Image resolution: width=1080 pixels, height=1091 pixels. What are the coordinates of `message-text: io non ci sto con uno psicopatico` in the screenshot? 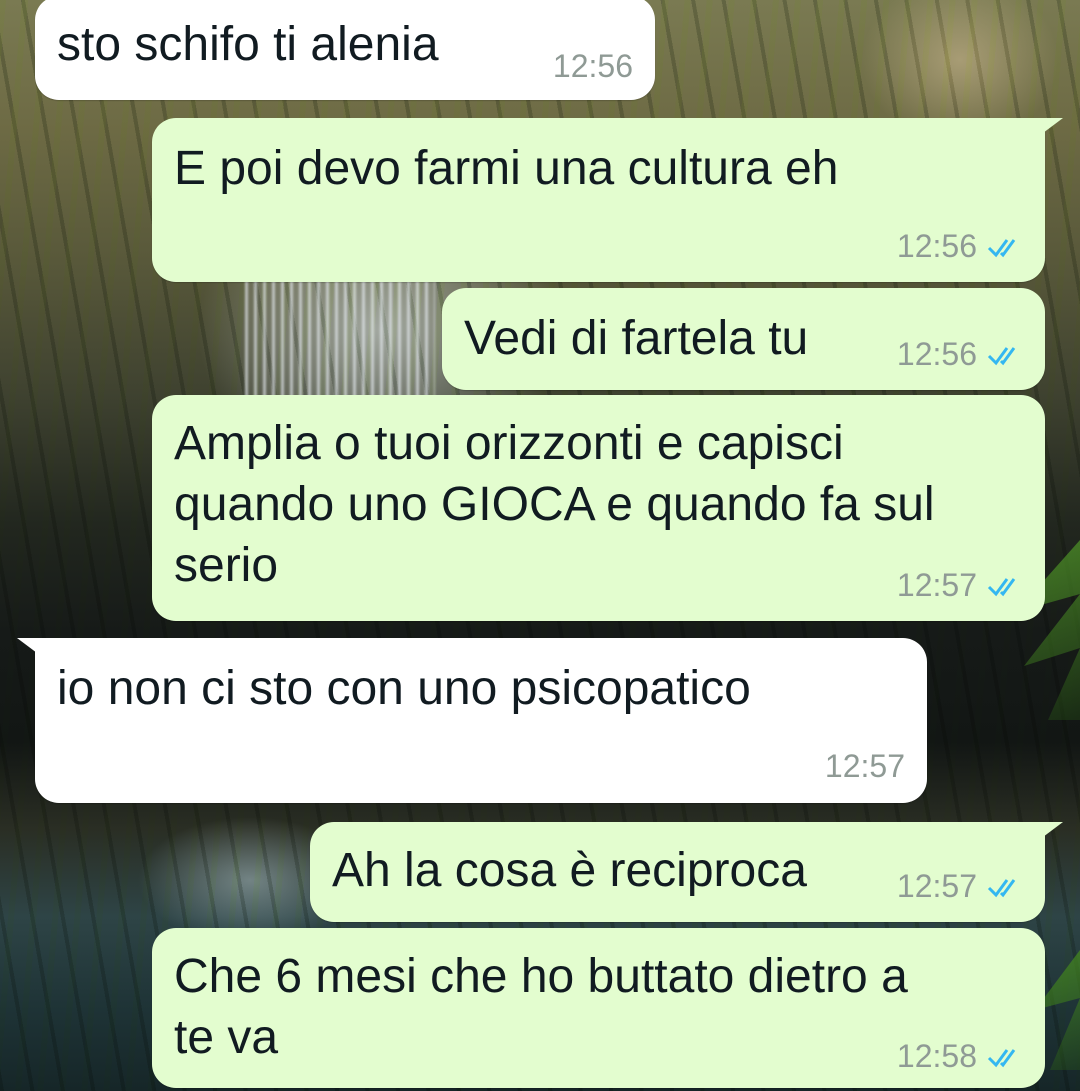 It's located at (404, 688).